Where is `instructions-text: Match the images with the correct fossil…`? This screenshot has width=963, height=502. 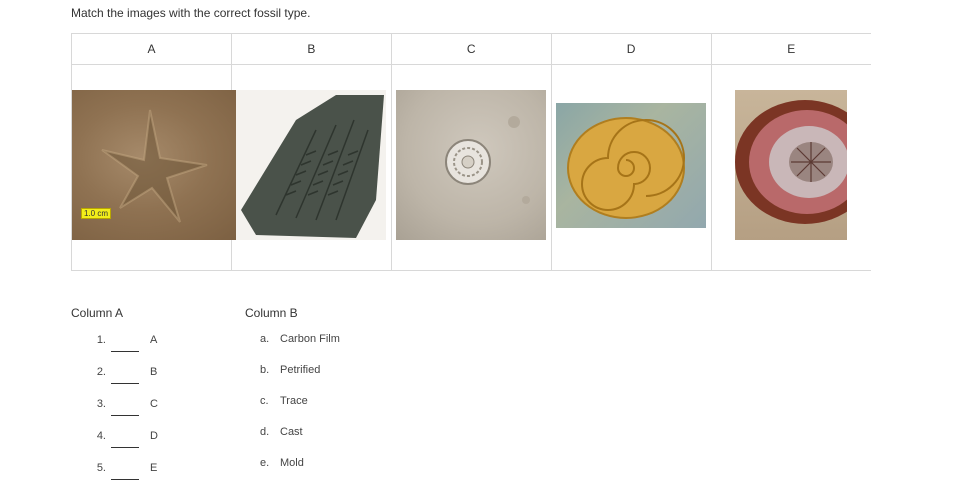 instructions-text: Match the images with the correct fossil… is located at coordinates (191, 13).